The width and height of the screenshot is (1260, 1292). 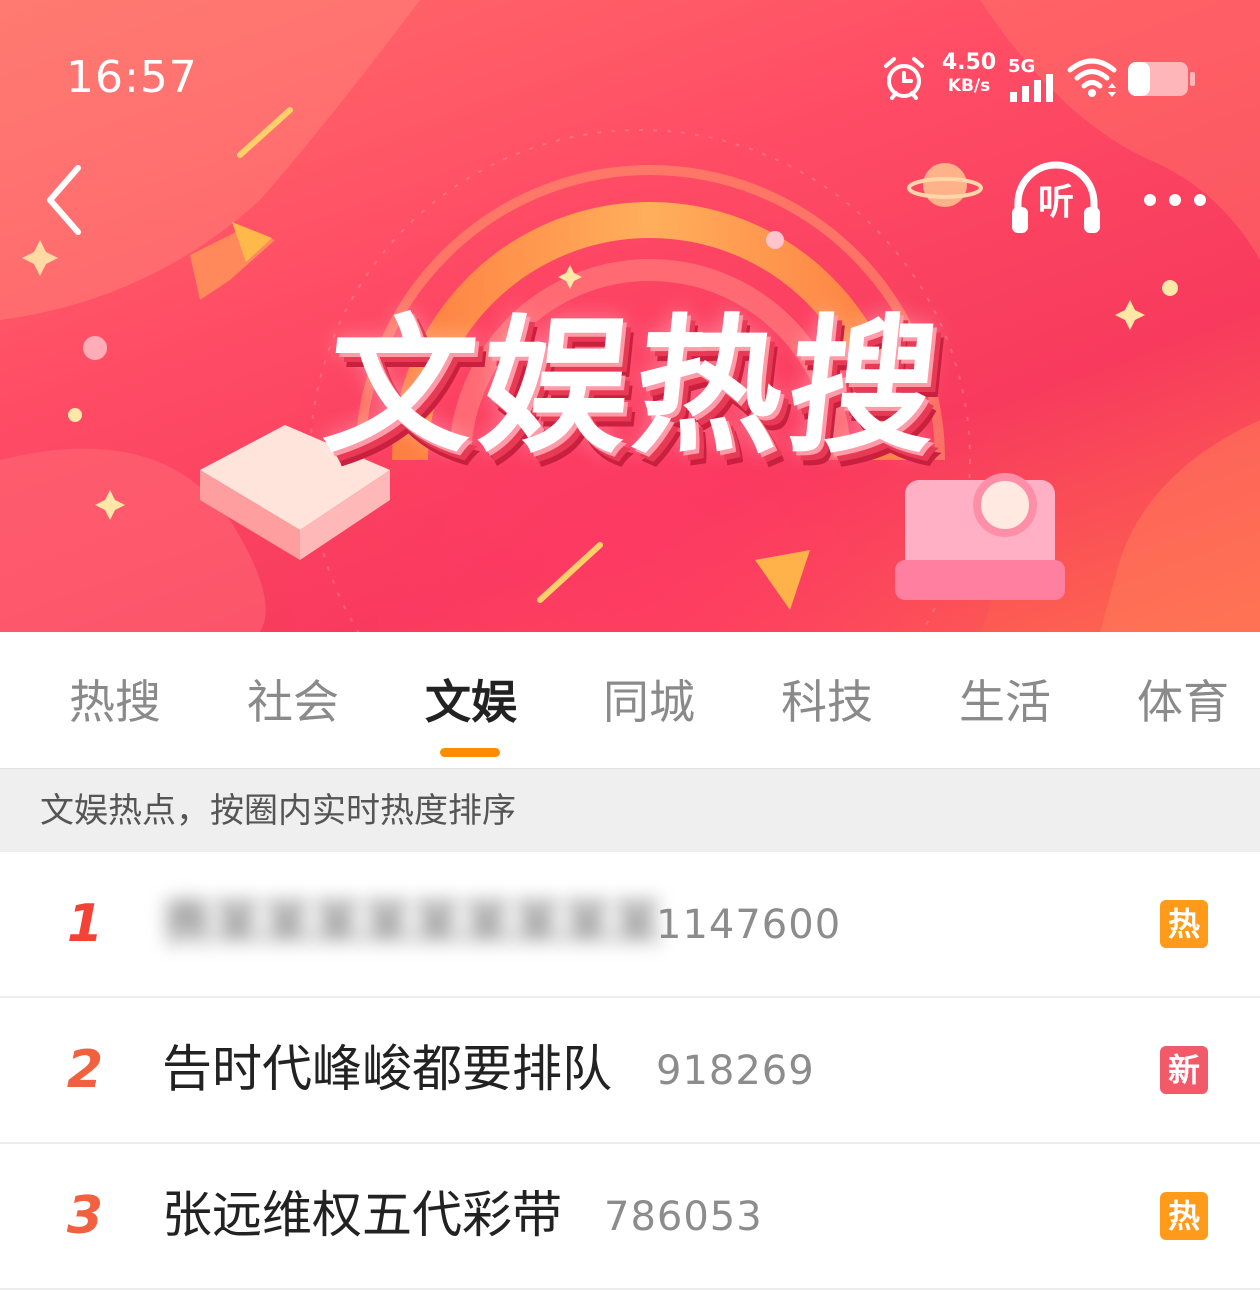 I want to click on list-item: 1 赛某某某某某某某某某 1147600 热, so click(x=630, y=925).